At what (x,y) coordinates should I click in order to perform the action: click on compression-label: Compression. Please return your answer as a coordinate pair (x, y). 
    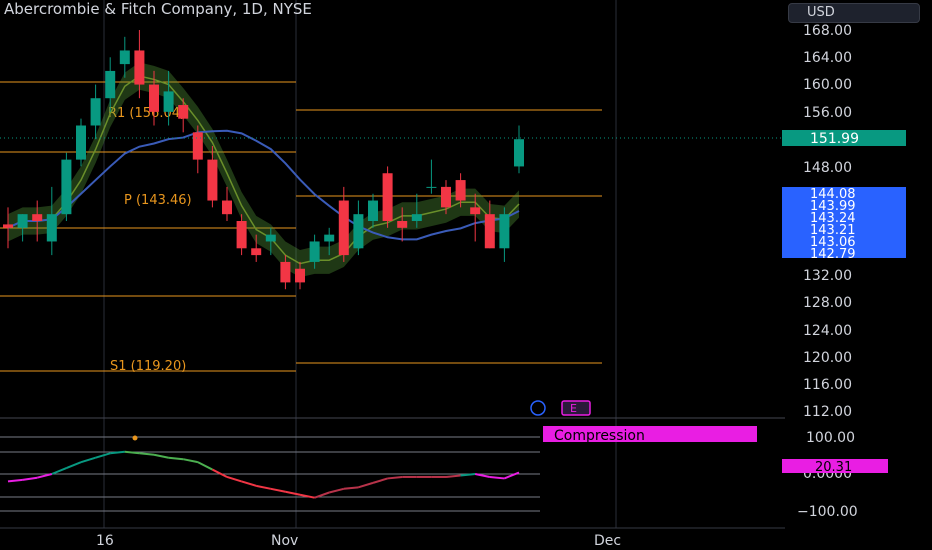
    Looking at the image, I should click on (599, 436).